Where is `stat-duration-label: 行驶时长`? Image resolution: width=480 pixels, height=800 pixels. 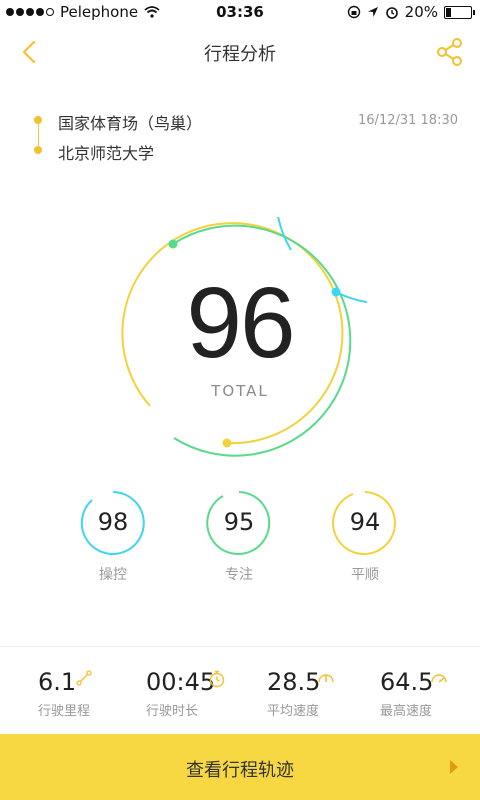 stat-duration-label: 行驶时长 is located at coordinates (172, 711).